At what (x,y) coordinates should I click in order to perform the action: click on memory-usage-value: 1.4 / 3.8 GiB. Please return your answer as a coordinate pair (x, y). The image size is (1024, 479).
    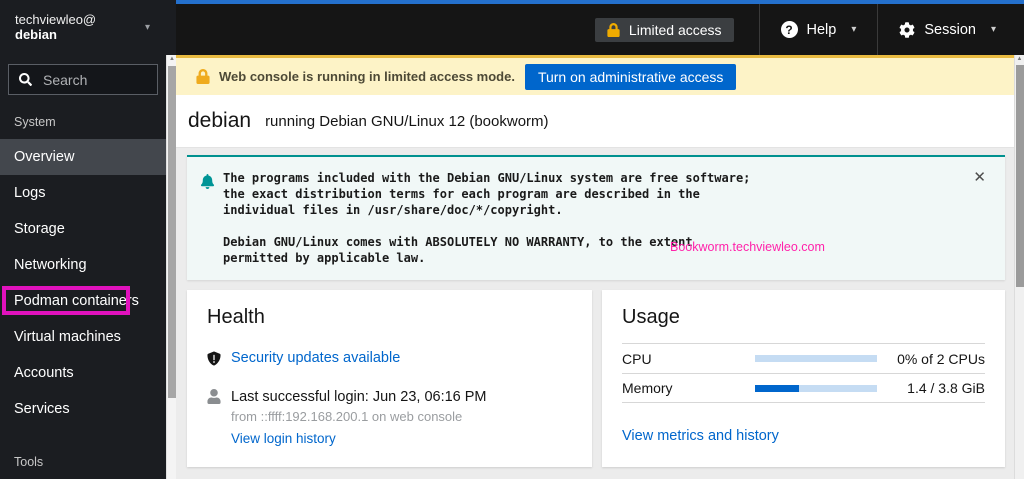
    Looking at the image, I should click on (946, 388).